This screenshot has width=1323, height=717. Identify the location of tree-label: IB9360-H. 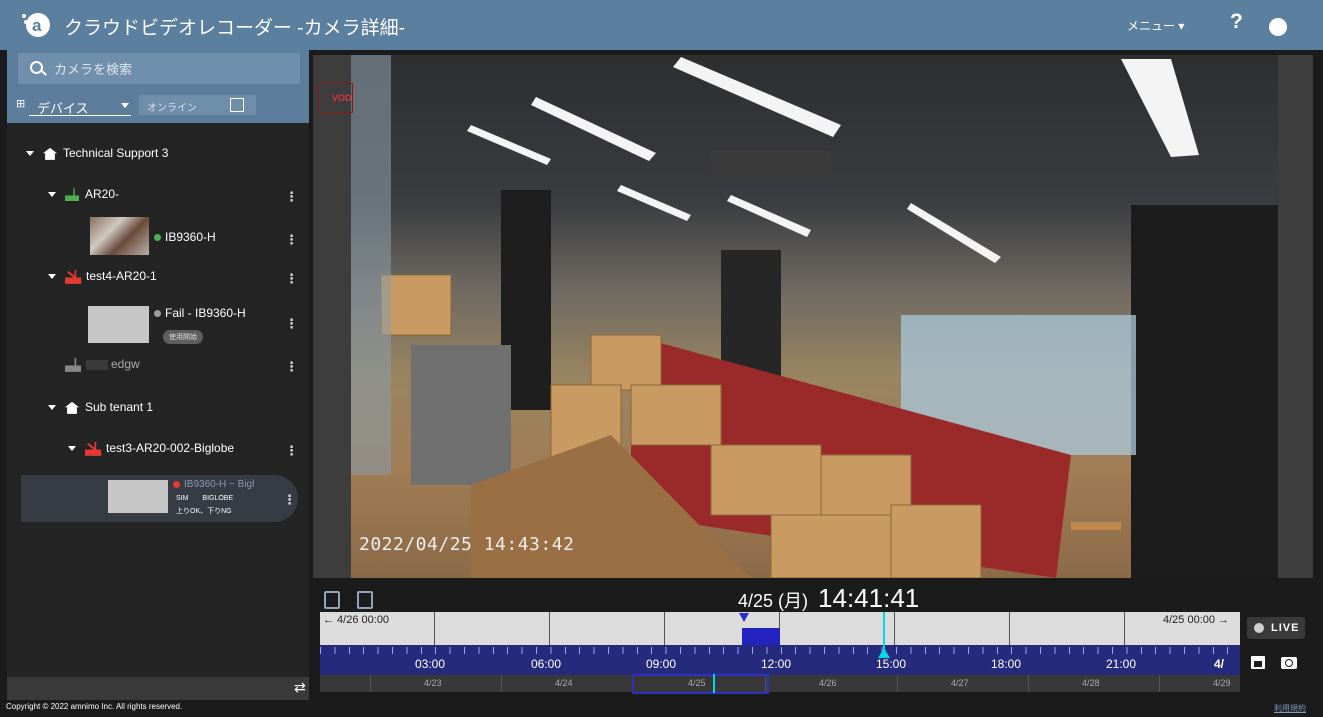
(190, 237).